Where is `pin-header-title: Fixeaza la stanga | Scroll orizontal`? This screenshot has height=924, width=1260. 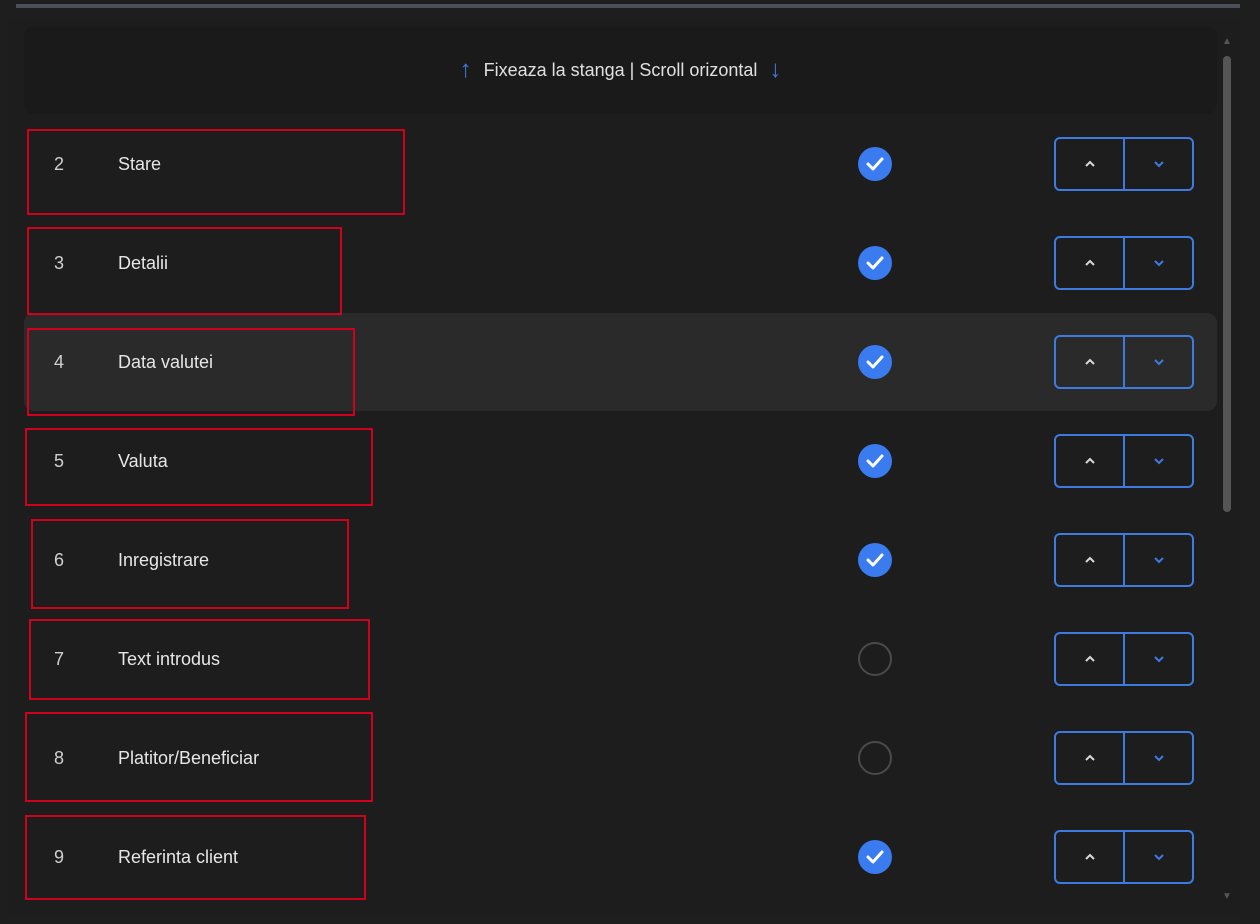 pin-header-title: Fixeaza la stanga | Scroll orizontal is located at coordinates (620, 69).